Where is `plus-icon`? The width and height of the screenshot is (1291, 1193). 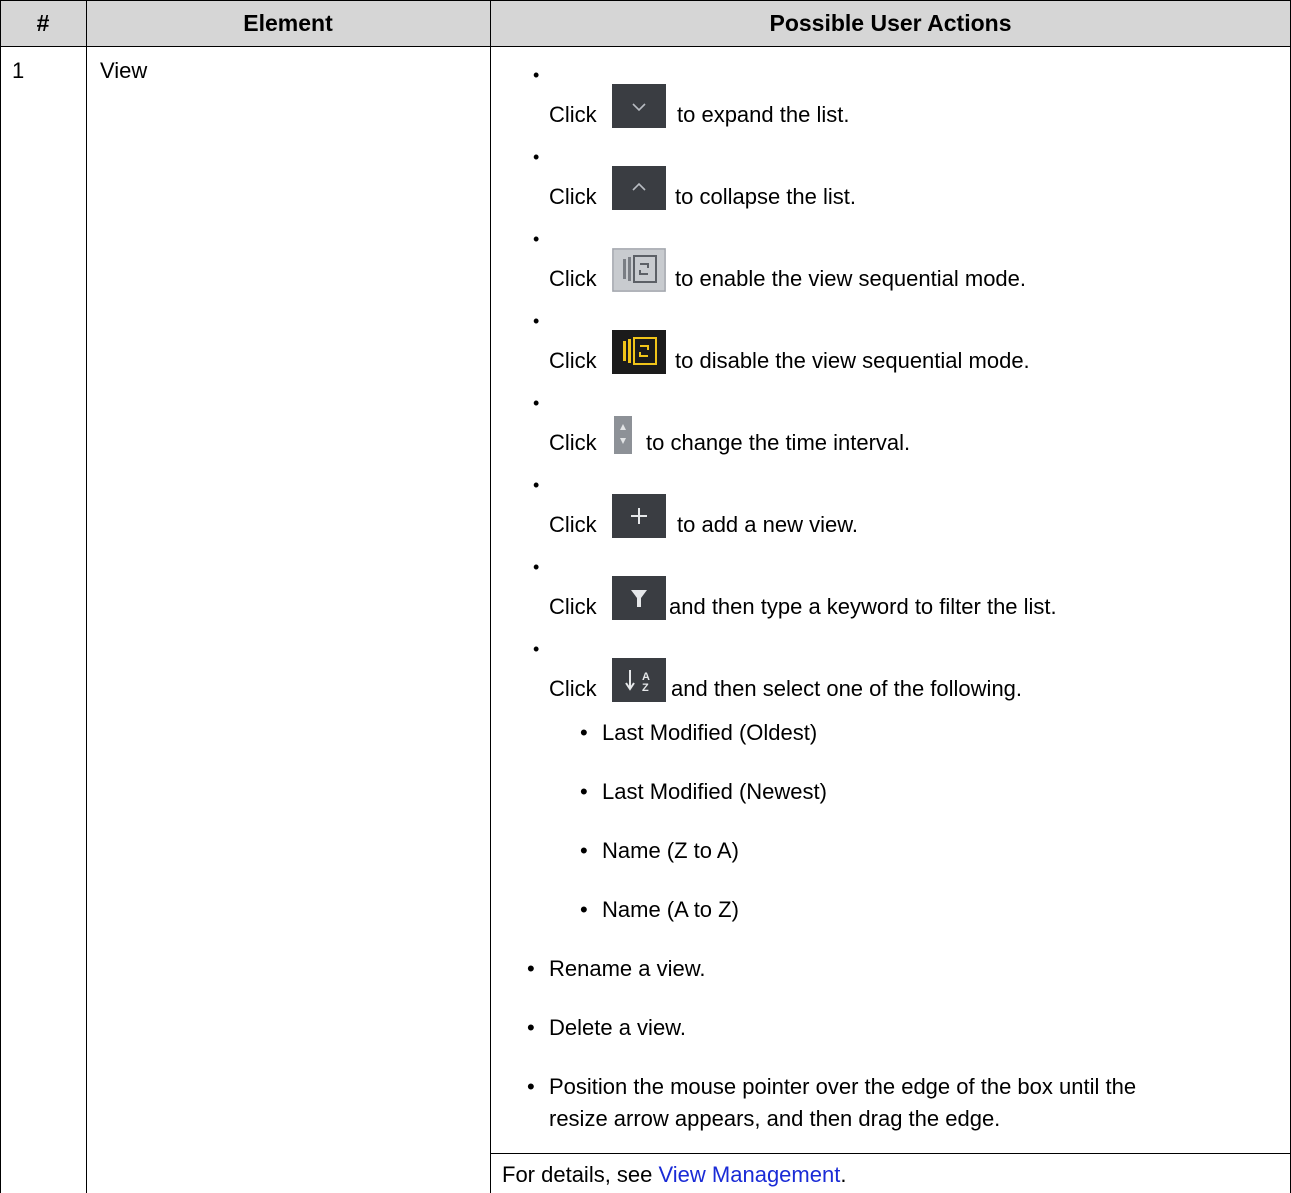 plus-icon is located at coordinates (639, 516).